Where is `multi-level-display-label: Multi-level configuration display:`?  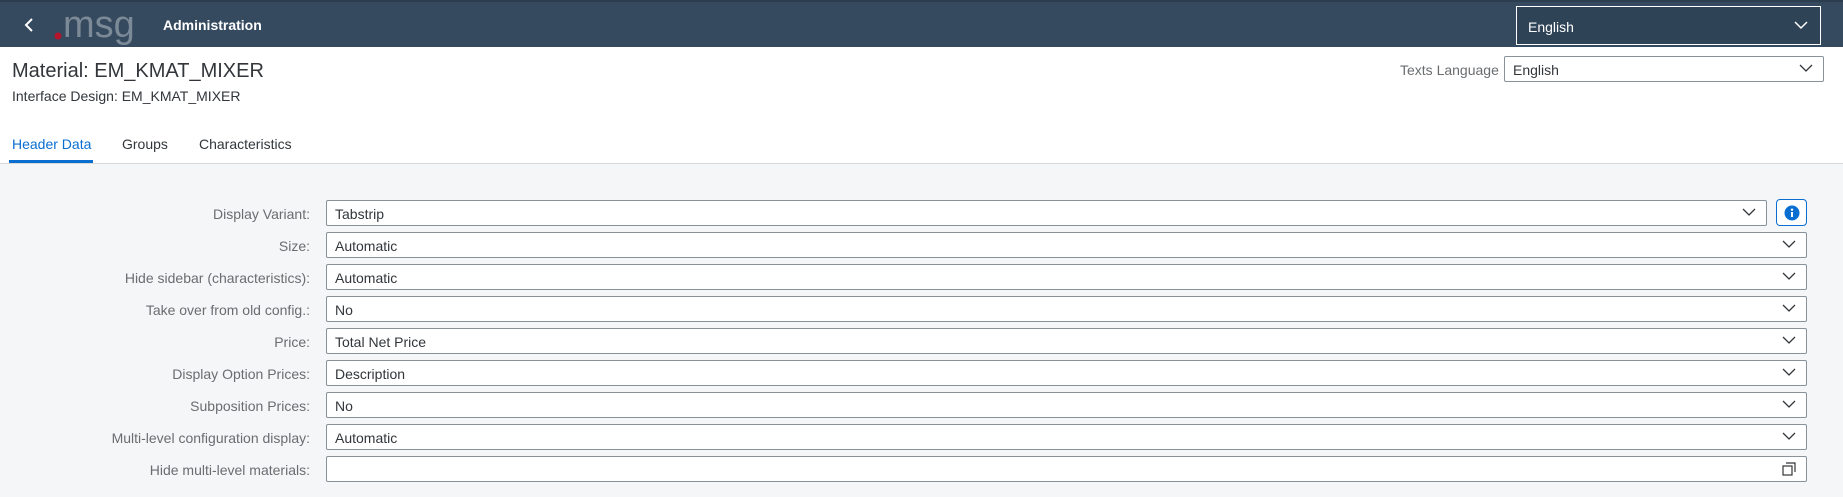
multi-level-display-label: Multi-level configuration display: is located at coordinates (210, 438).